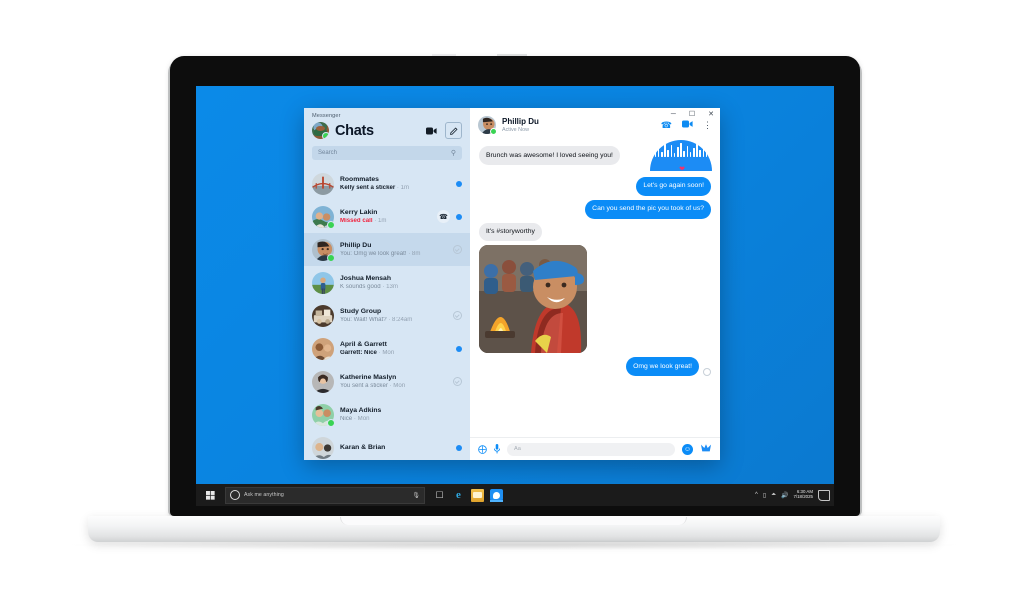 The height and width of the screenshot is (616, 1024). What do you see at coordinates (368, 377) in the screenshot?
I see `chat-name: Katherine Maslyn` at bounding box center [368, 377].